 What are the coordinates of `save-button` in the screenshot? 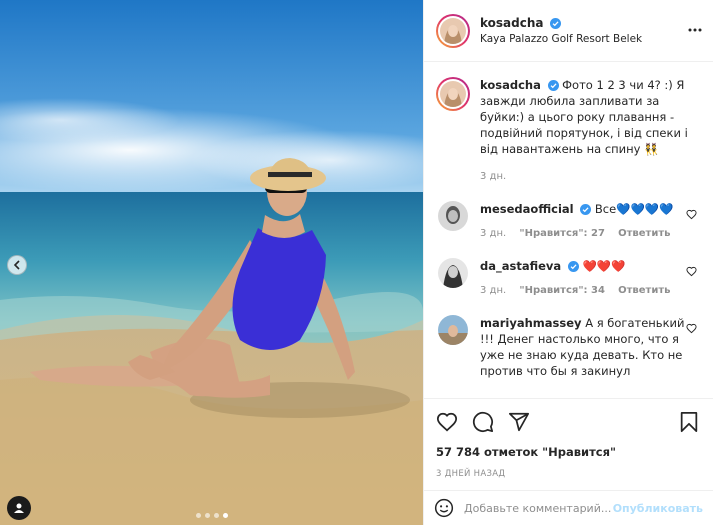 It's located at (689, 422).